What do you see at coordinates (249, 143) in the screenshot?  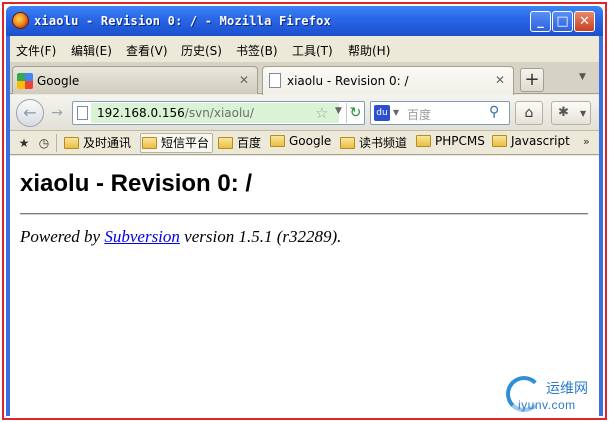 I see `bookmark-label: 百度` at bounding box center [249, 143].